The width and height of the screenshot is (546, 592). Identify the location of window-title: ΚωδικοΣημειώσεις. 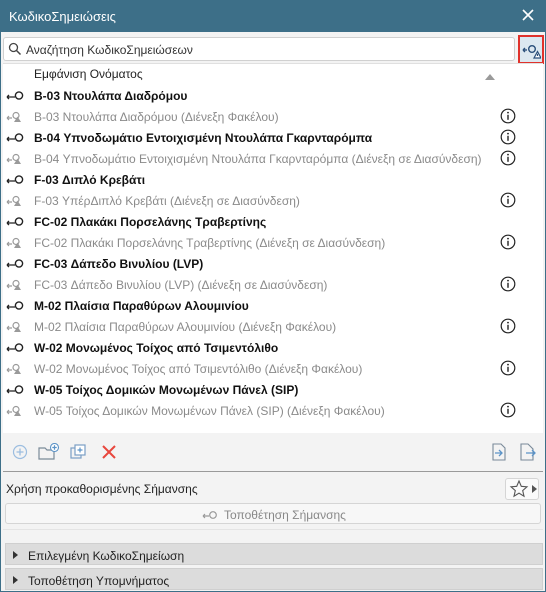
(62, 16).